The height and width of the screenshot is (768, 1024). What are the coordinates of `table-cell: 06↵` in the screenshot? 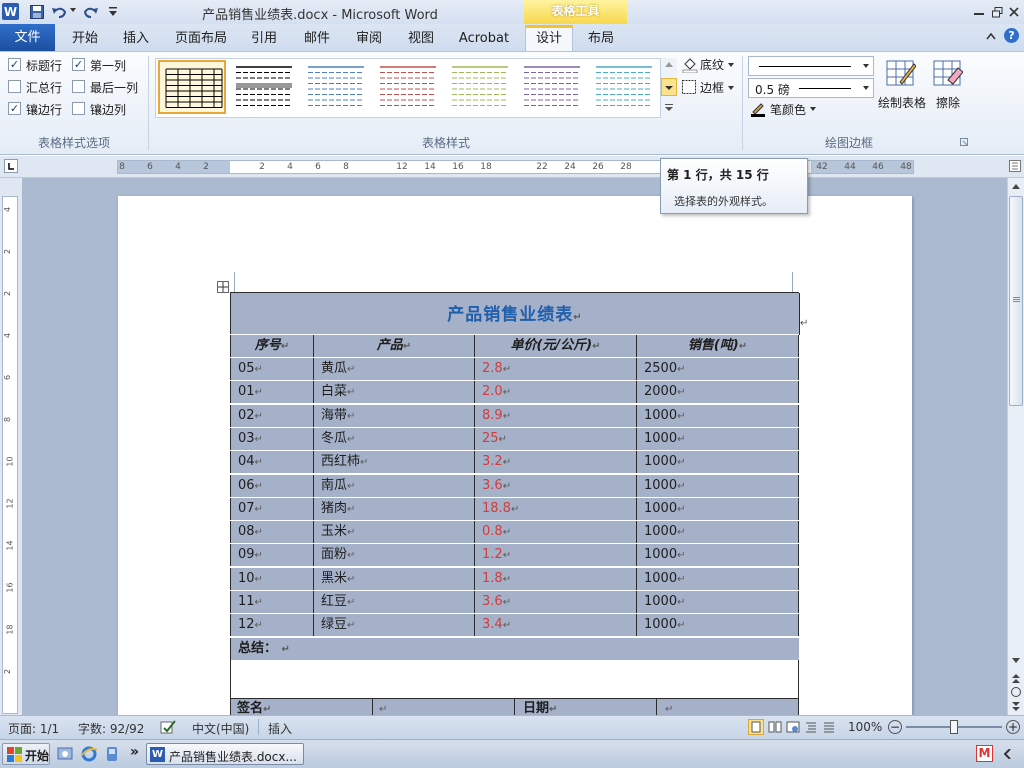 It's located at (272, 485).